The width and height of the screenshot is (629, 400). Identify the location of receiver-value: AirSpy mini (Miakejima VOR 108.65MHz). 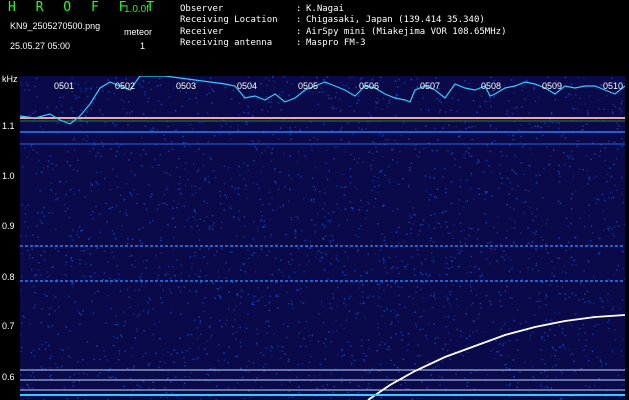
(406, 32).